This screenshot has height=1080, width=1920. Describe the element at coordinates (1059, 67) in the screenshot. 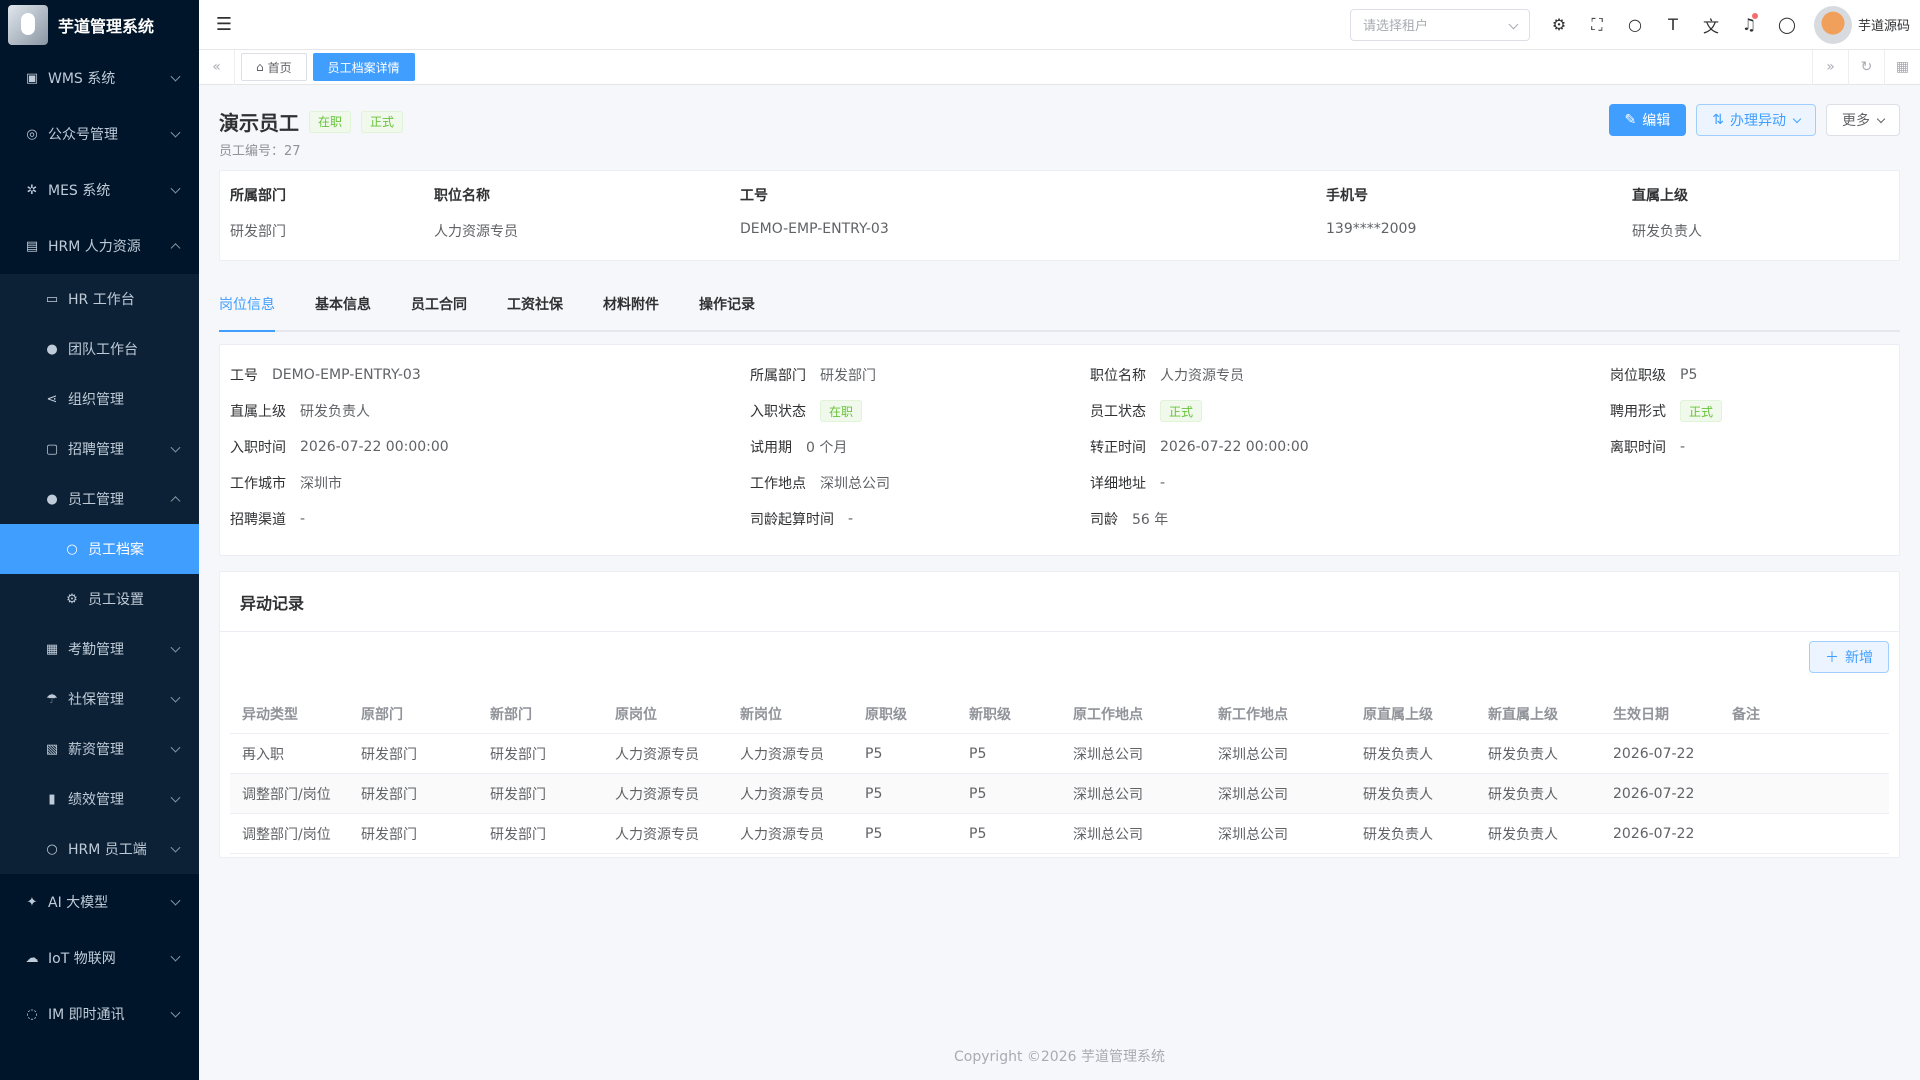

I see `tags-bar: « ⌂ 首页 员工档案详情 » ↻ ▦` at that location.